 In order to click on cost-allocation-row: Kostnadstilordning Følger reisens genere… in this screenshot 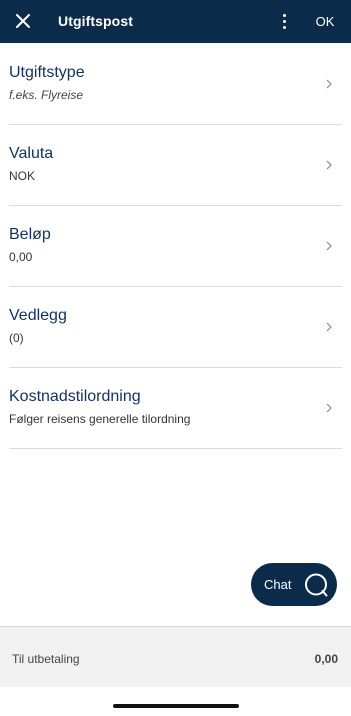, I will do `click(175, 408)`.